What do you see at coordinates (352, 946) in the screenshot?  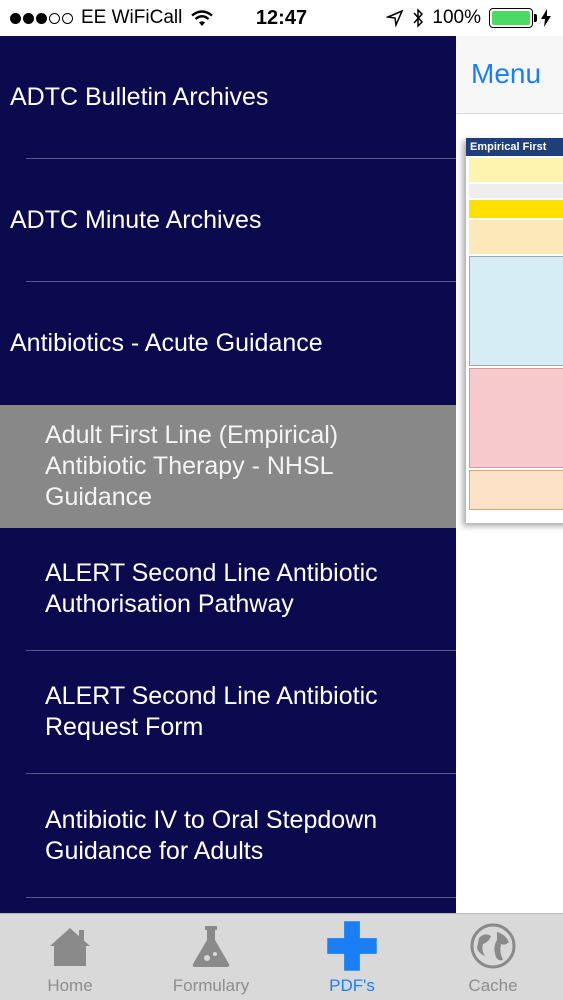 I see `plus-cross-icon` at bounding box center [352, 946].